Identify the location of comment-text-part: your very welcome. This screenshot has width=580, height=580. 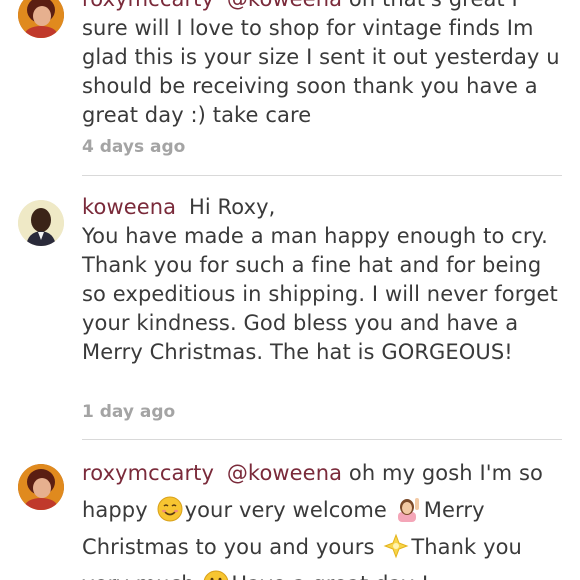
(285, 510).